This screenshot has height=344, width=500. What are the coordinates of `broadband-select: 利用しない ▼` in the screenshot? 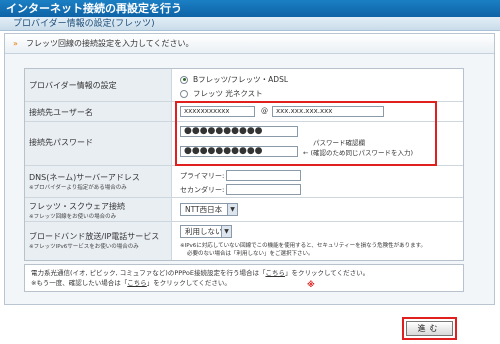 It's located at (206, 231).